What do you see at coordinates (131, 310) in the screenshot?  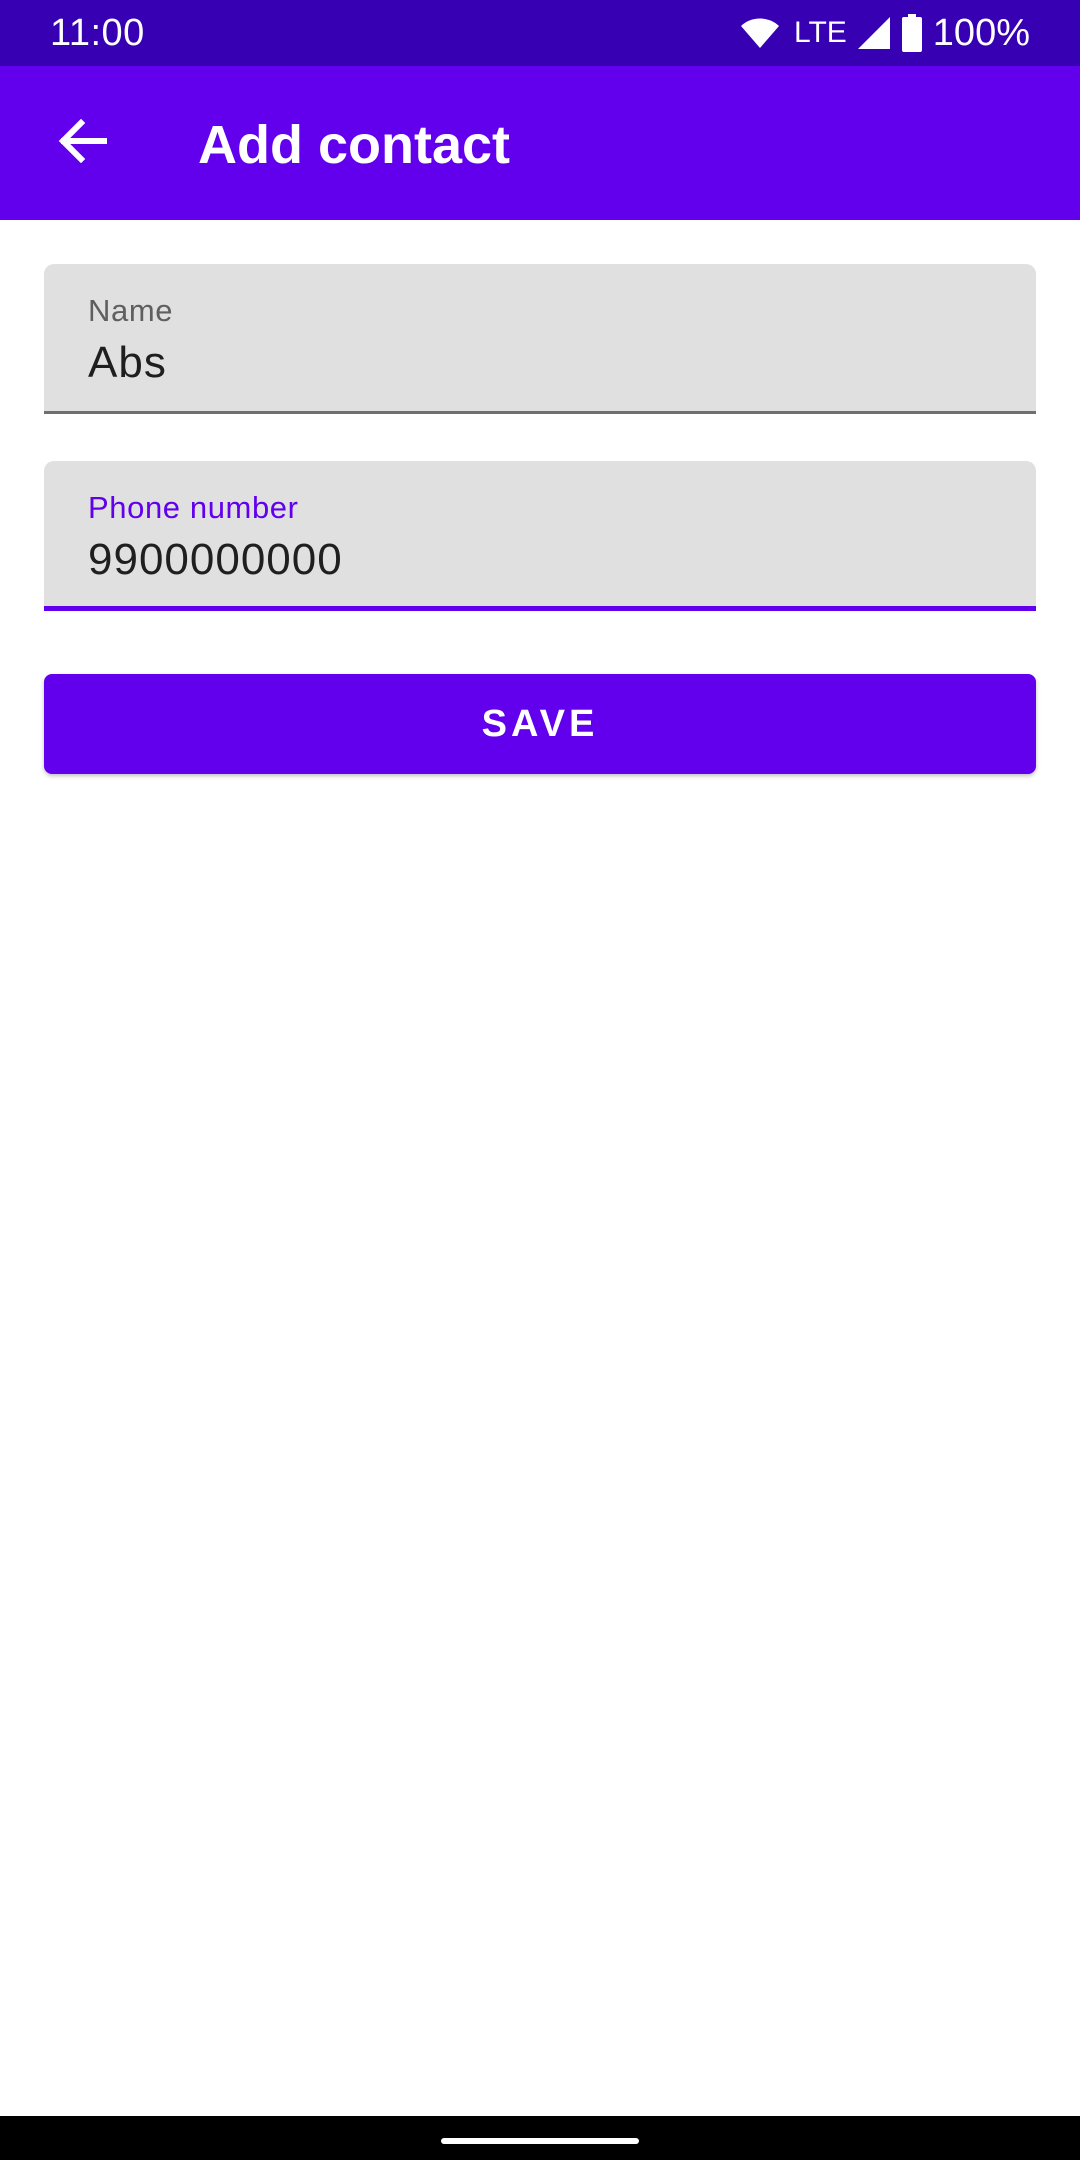 I see `name-field-label: Name` at bounding box center [131, 310].